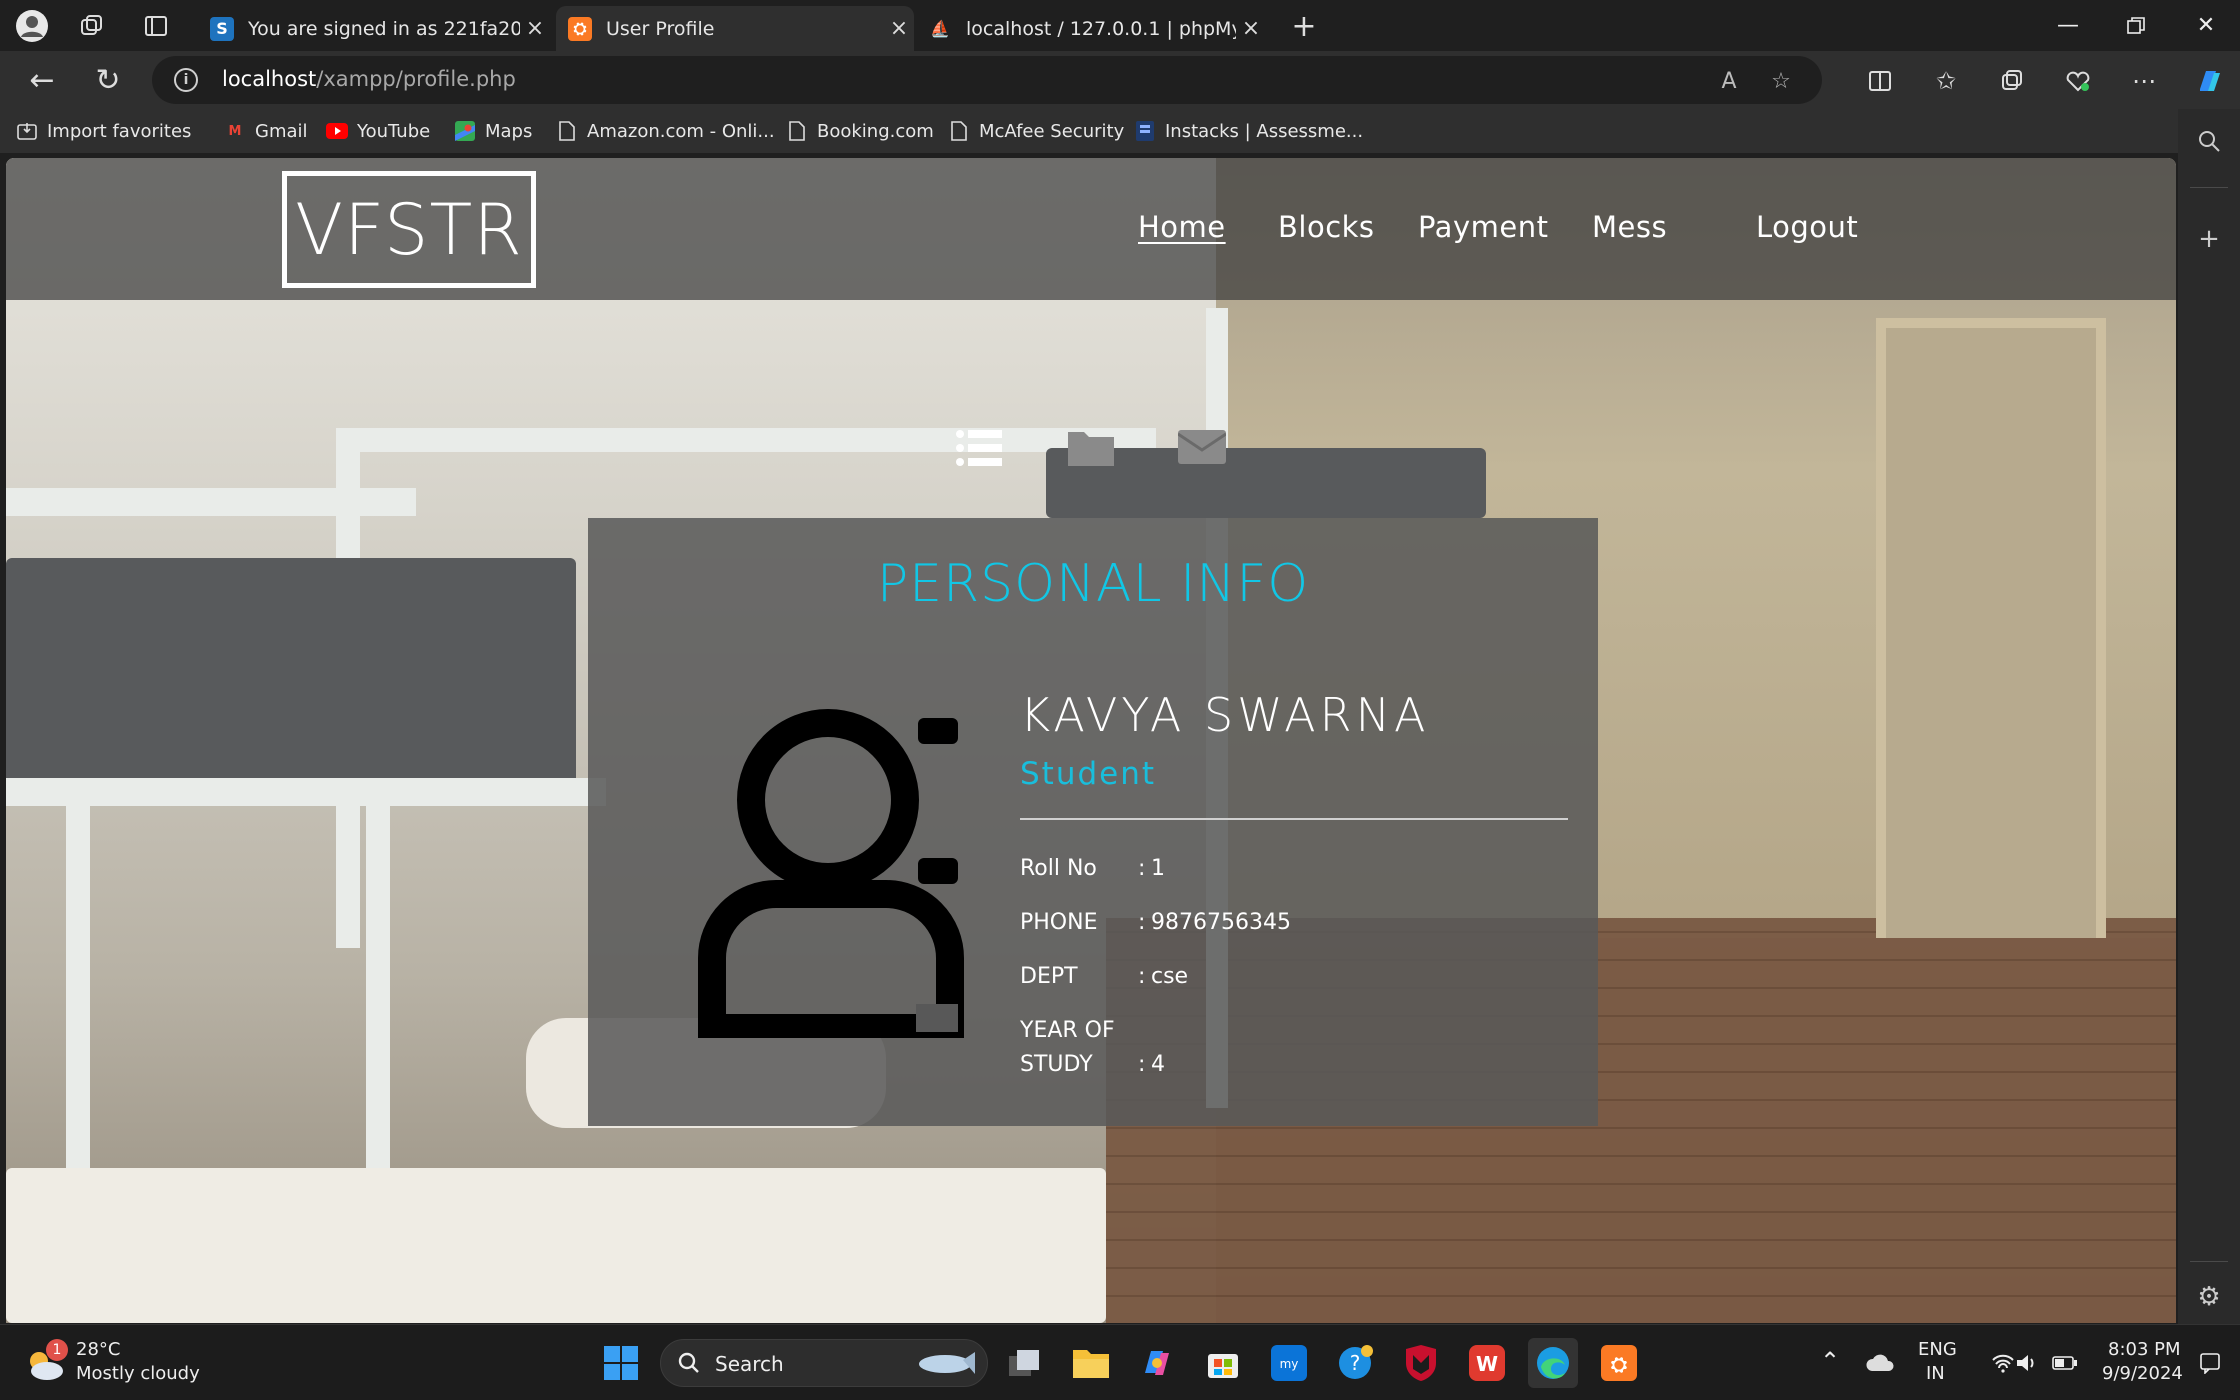 This screenshot has width=2240, height=1400. What do you see at coordinates (1935, 1373) in the screenshot?
I see `language-line2: IN` at bounding box center [1935, 1373].